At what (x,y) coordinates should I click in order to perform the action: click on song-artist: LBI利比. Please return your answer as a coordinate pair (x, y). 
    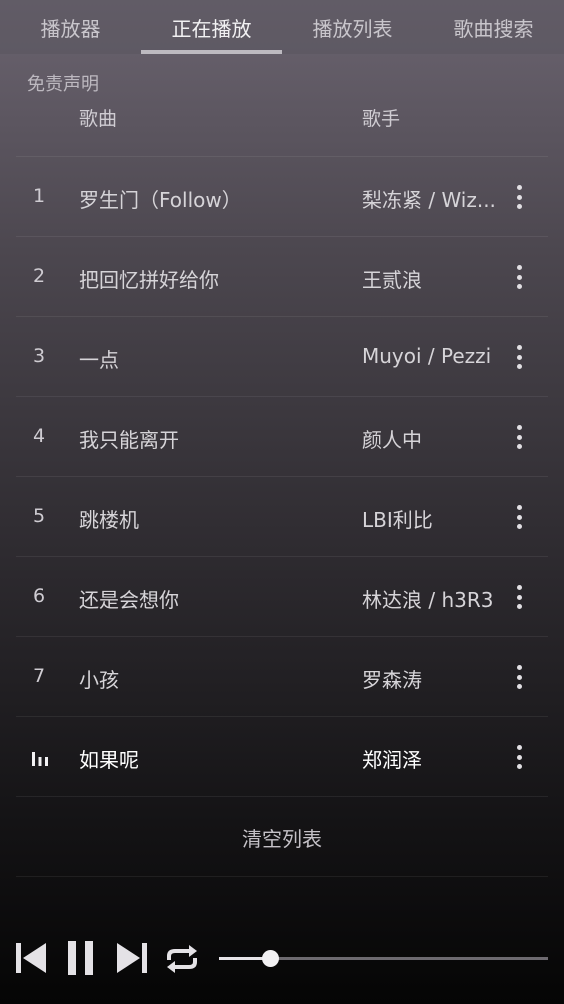
    Looking at the image, I should click on (397, 520).